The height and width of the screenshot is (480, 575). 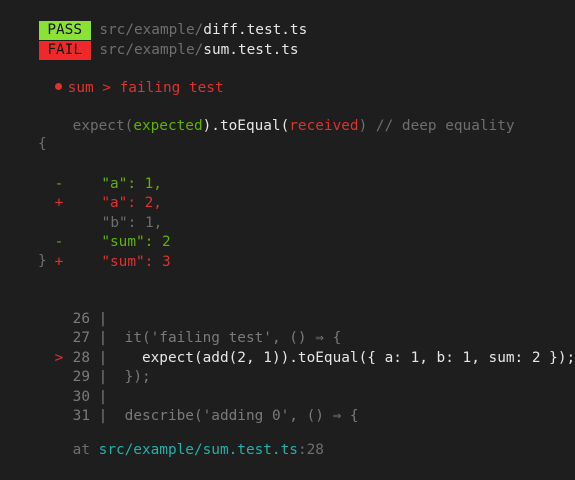 What do you see at coordinates (91, 173) in the screenshot?
I see `diff-line-removed: - "a": 1,` at bounding box center [91, 173].